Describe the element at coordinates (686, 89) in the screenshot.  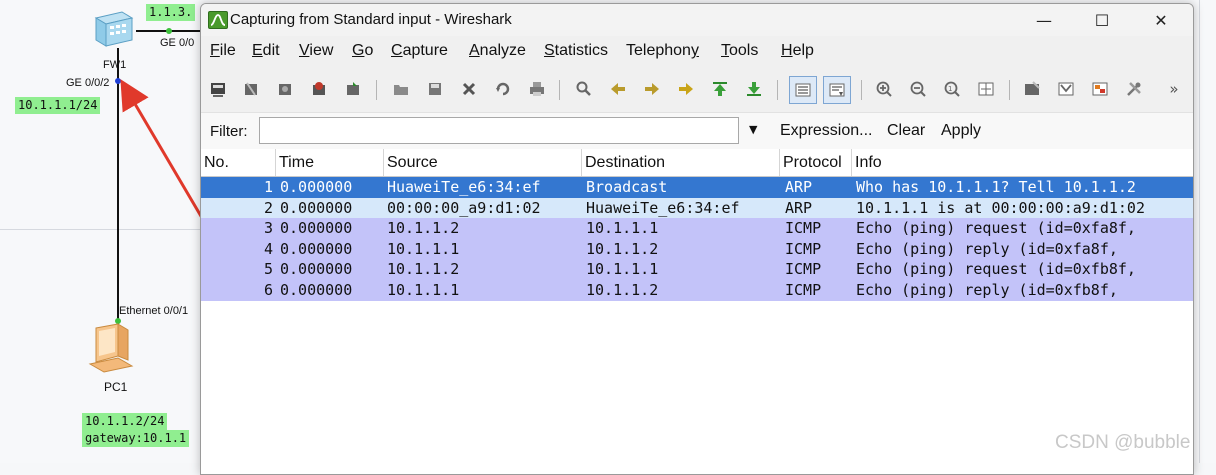
I see `go-to-packet-icon` at that location.